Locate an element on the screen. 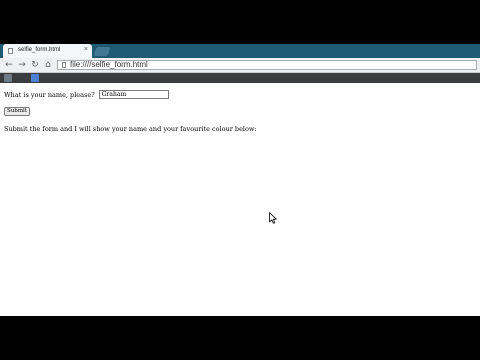  back-arrow-icon: ← is located at coordinates (9, 65).